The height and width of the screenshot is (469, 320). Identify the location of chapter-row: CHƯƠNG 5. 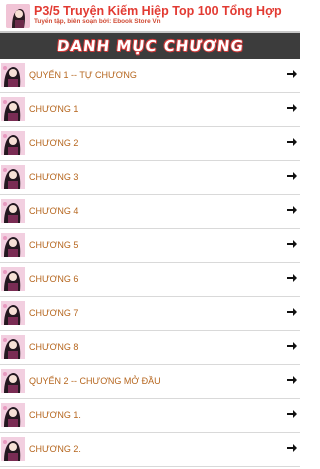
(150, 246).